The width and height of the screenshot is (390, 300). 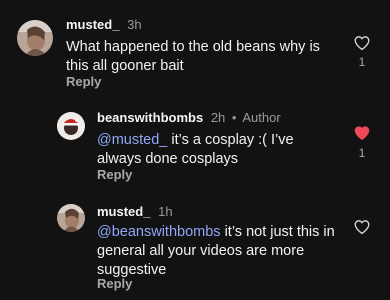 I want to click on timestamp: 2h, so click(x=218, y=117).